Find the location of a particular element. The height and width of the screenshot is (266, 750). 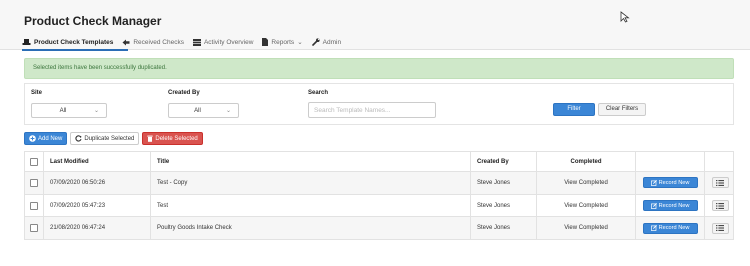

nav-admin: Admin is located at coordinates (326, 42).